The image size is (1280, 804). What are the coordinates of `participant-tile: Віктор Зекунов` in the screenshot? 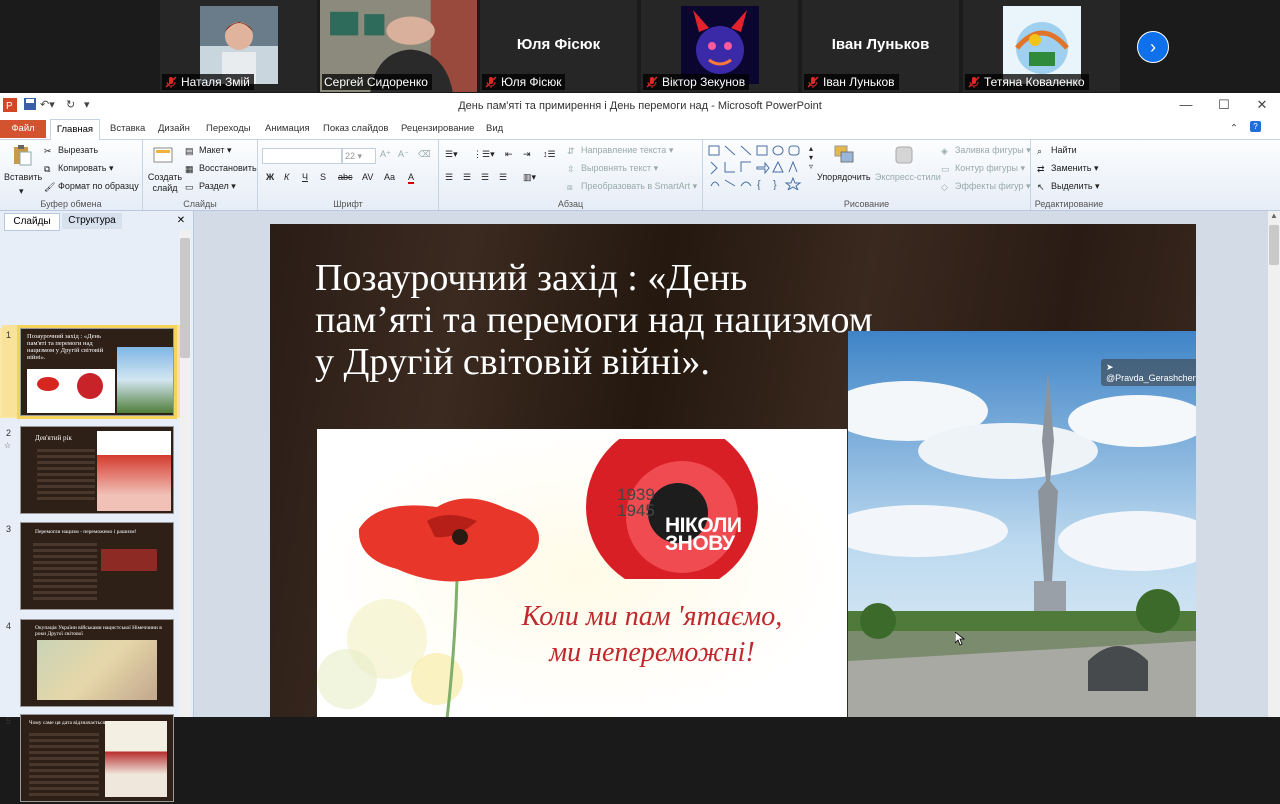 It's located at (719, 46).